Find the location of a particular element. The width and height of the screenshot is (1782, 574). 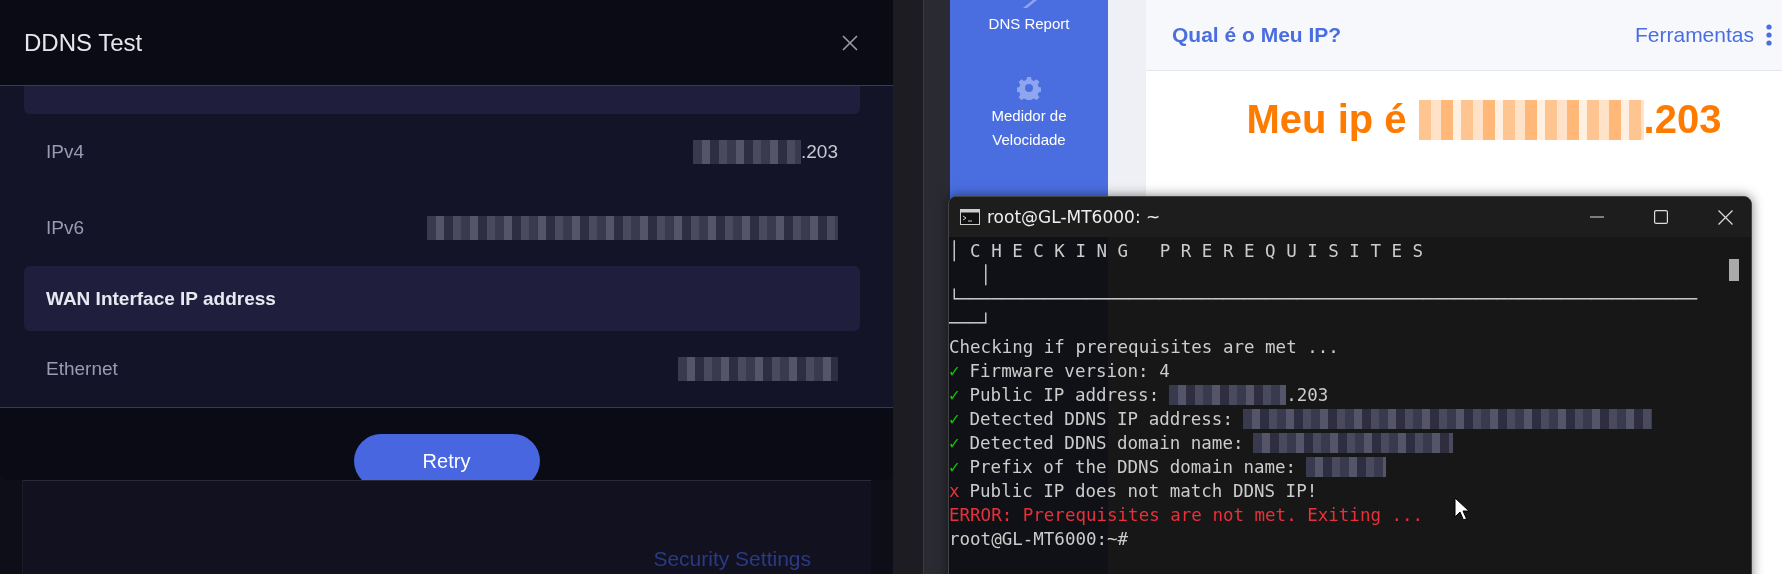

ip-headline: Meu ip é is located at coordinates (1326, 119).